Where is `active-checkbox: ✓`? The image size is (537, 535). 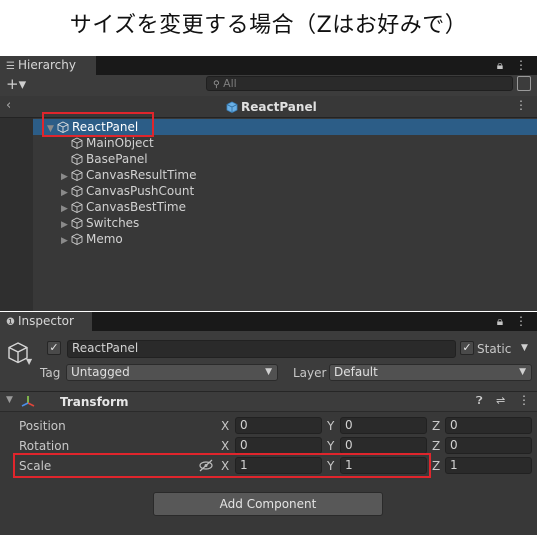 active-checkbox: ✓ is located at coordinates (54, 348).